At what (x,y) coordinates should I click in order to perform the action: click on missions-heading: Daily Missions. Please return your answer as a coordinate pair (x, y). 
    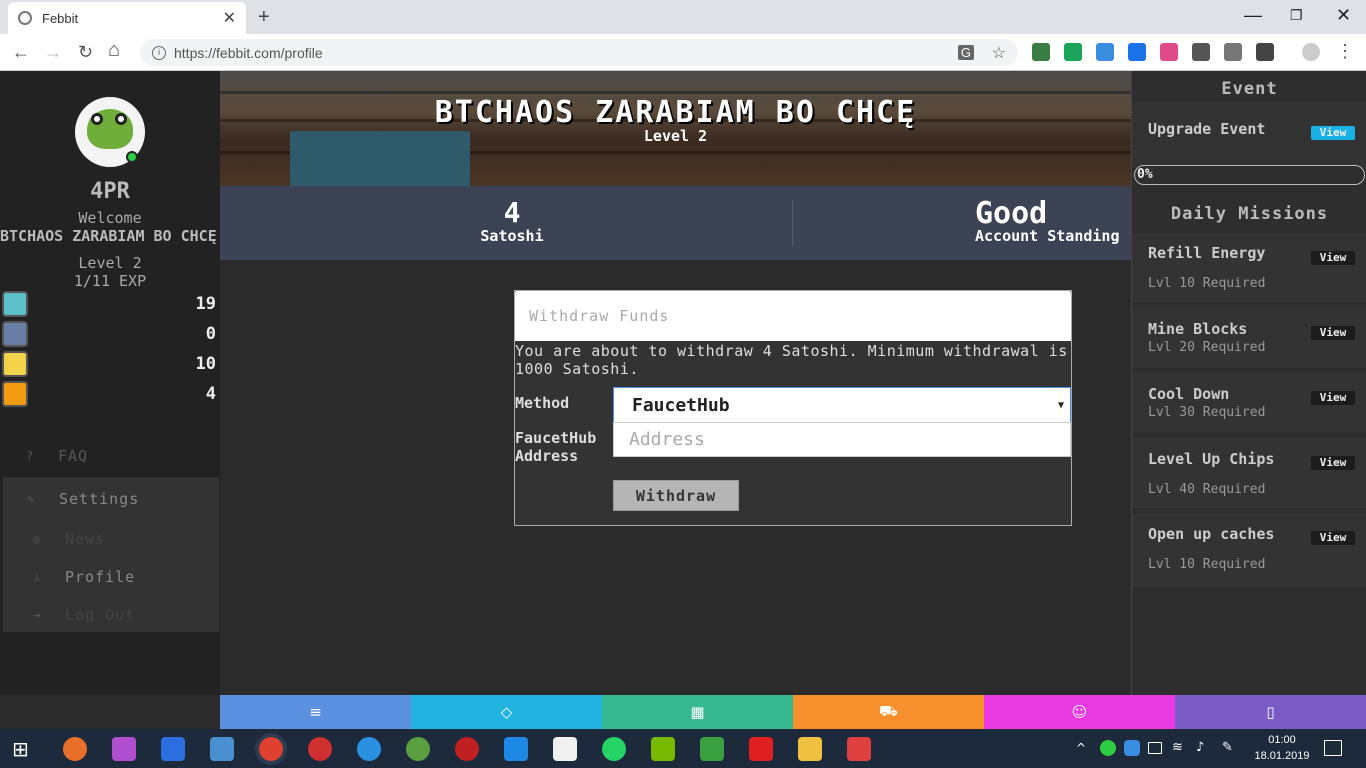
    Looking at the image, I should click on (1249, 214).